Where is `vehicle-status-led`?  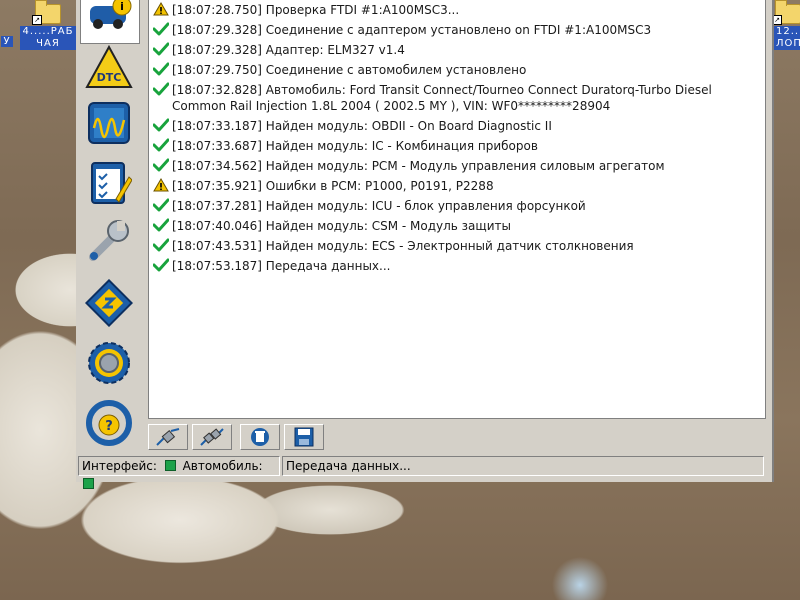 vehicle-status-led is located at coordinates (88, 483).